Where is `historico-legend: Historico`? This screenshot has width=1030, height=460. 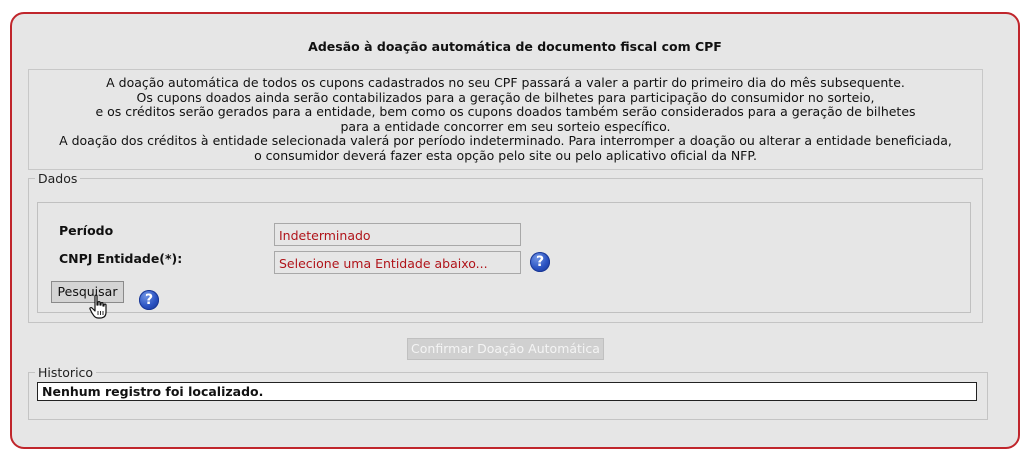
historico-legend: Historico is located at coordinates (66, 372).